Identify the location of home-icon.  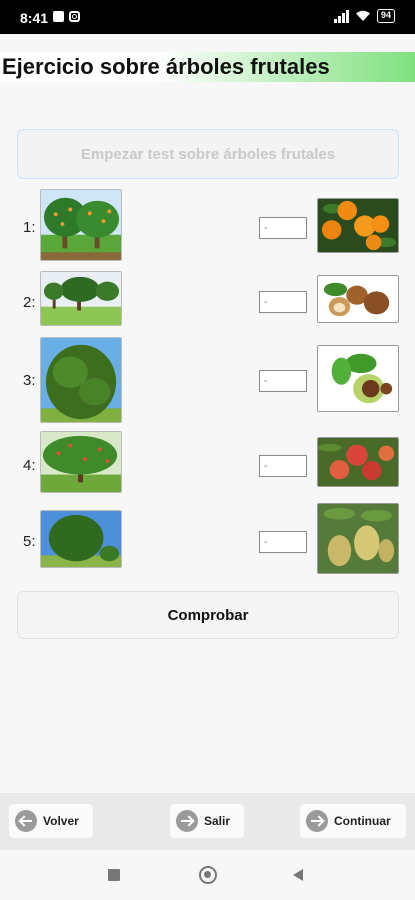
(208, 875).